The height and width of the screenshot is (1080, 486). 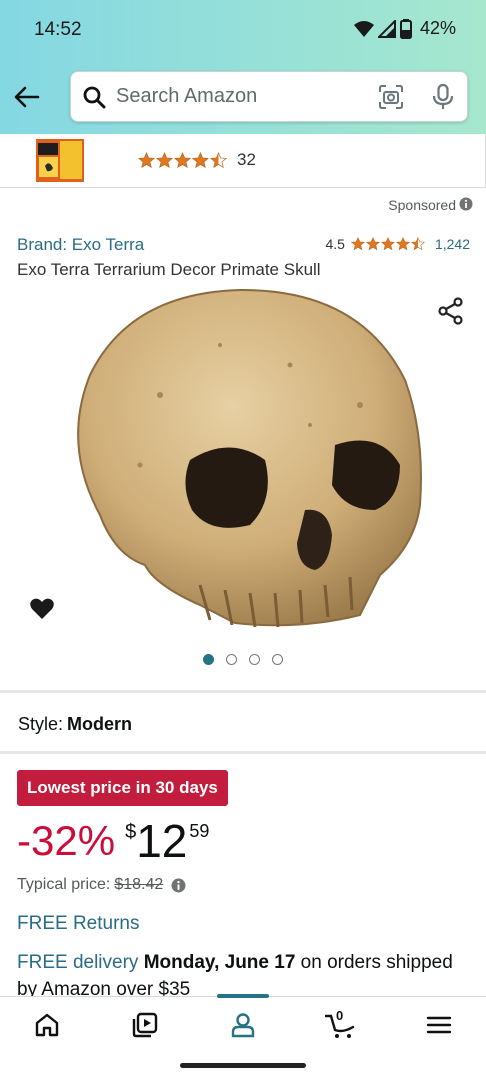 I want to click on free-delivery-link: FREE delivery, so click(x=77, y=962).